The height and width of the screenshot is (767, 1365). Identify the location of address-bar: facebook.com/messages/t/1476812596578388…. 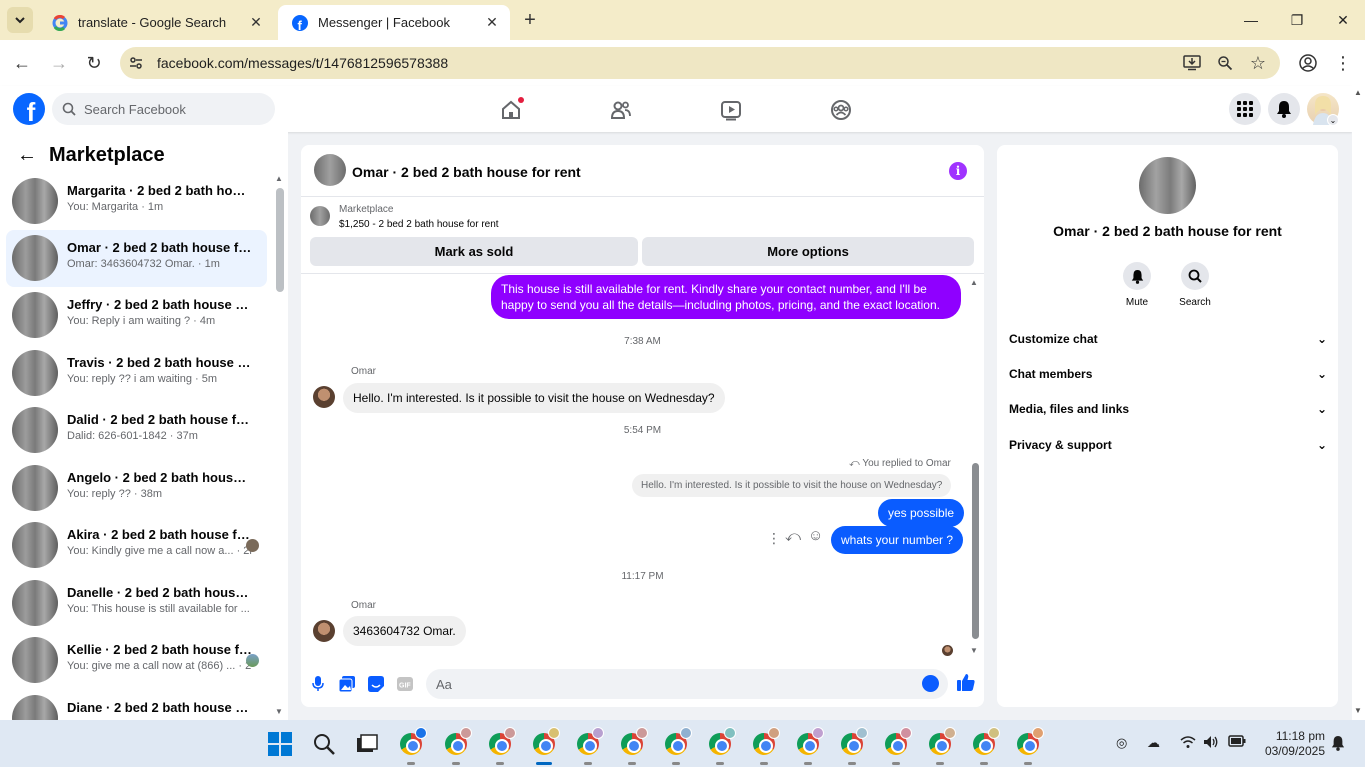
(700, 63).